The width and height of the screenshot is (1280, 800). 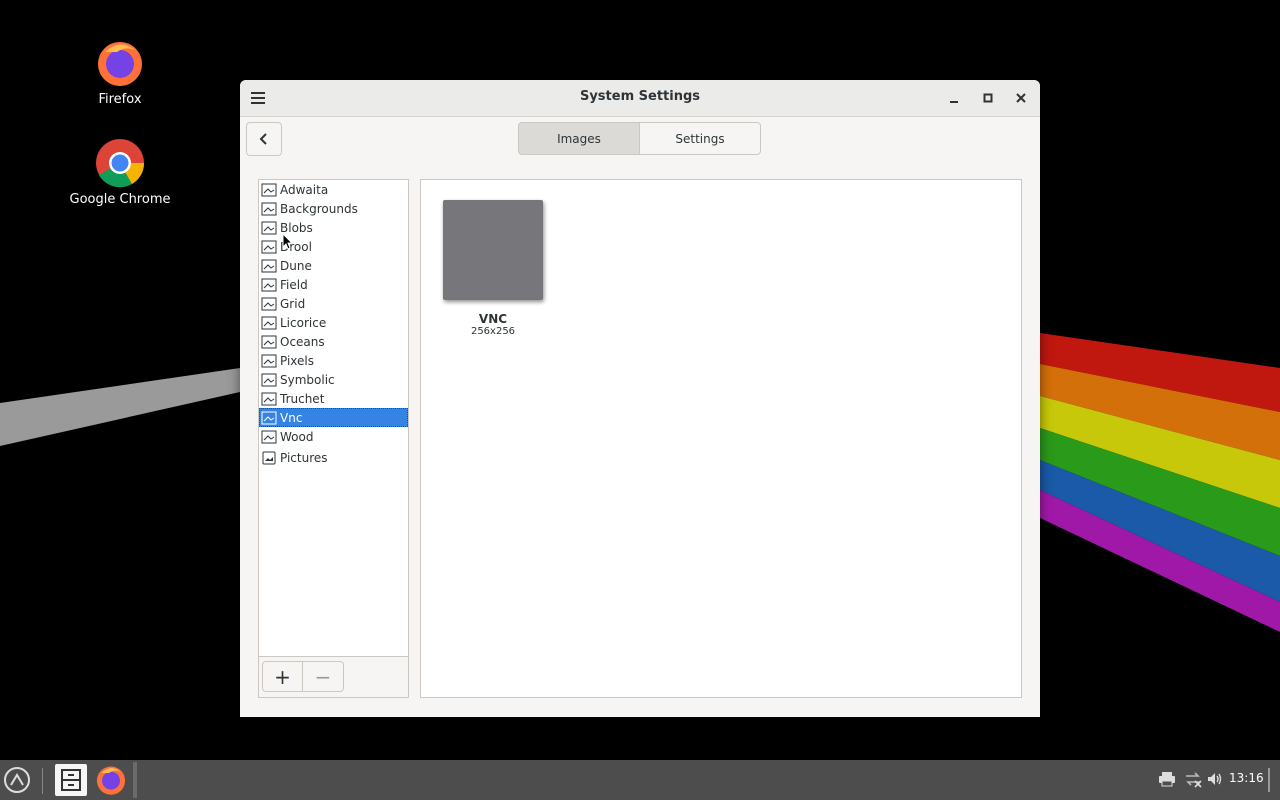 What do you see at coordinates (333, 417) in the screenshot?
I see `folder-item-vnc: Vnc` at bounding box center [333, 417].